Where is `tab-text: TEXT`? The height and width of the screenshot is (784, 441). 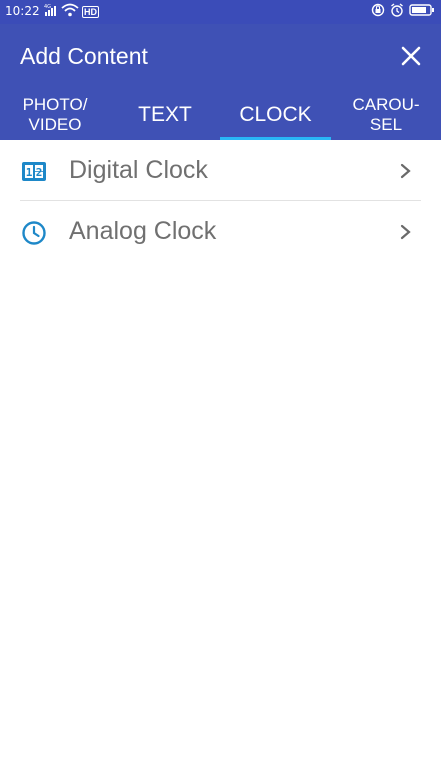
tab-text: TEXT is located at coordinates (165, 115).